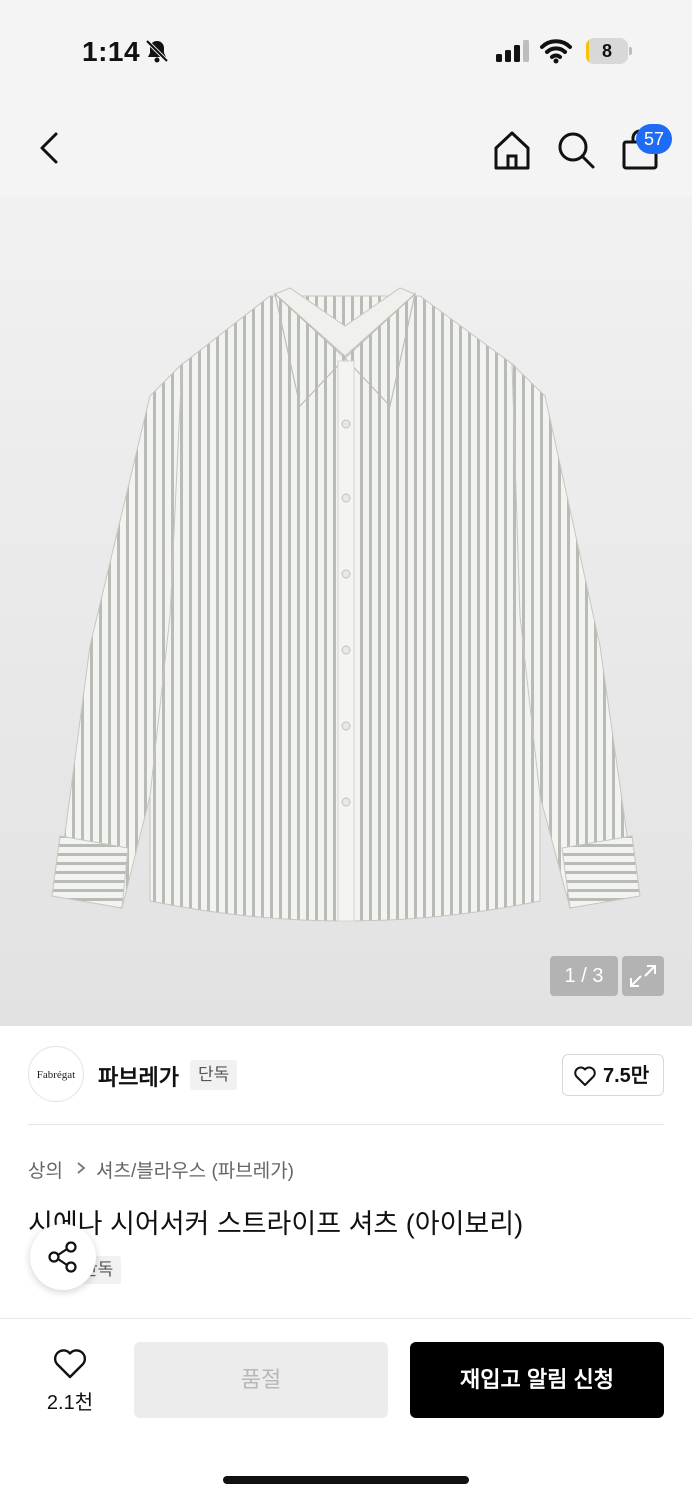 This screenshot has width=692, height=1500. What do you see at coordinates (346, 148) in the screenshot?
I see `top-nav-bar` at bounding box center [346, 148].